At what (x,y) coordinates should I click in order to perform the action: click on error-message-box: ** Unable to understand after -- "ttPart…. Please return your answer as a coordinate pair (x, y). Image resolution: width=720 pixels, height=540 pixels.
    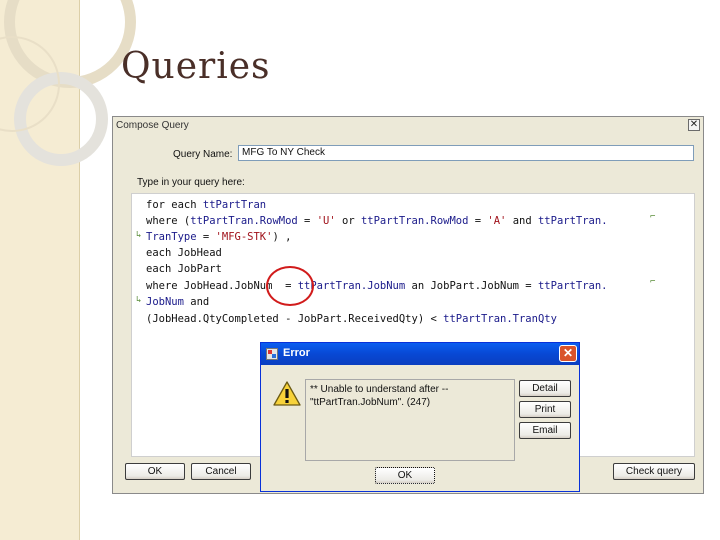
    Looking at the image, I should click on (410, 420).